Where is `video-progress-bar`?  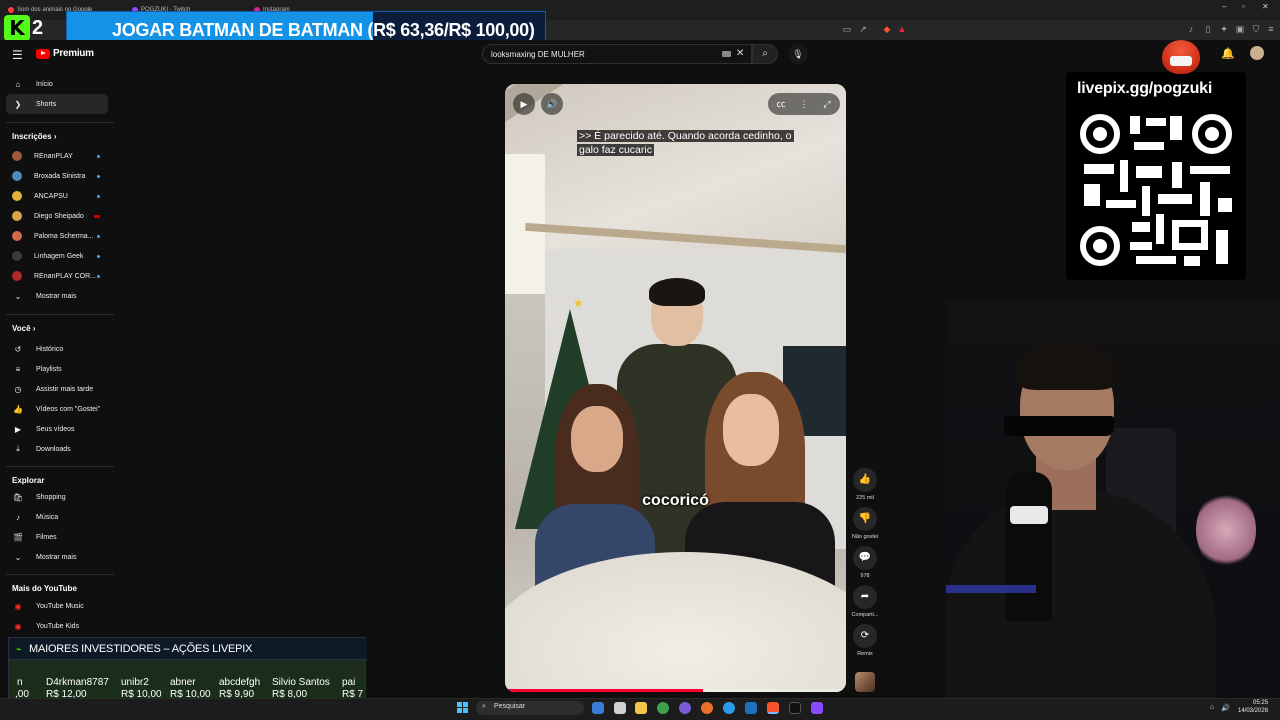 video-progress-bar is located at coordinates (675, 690).